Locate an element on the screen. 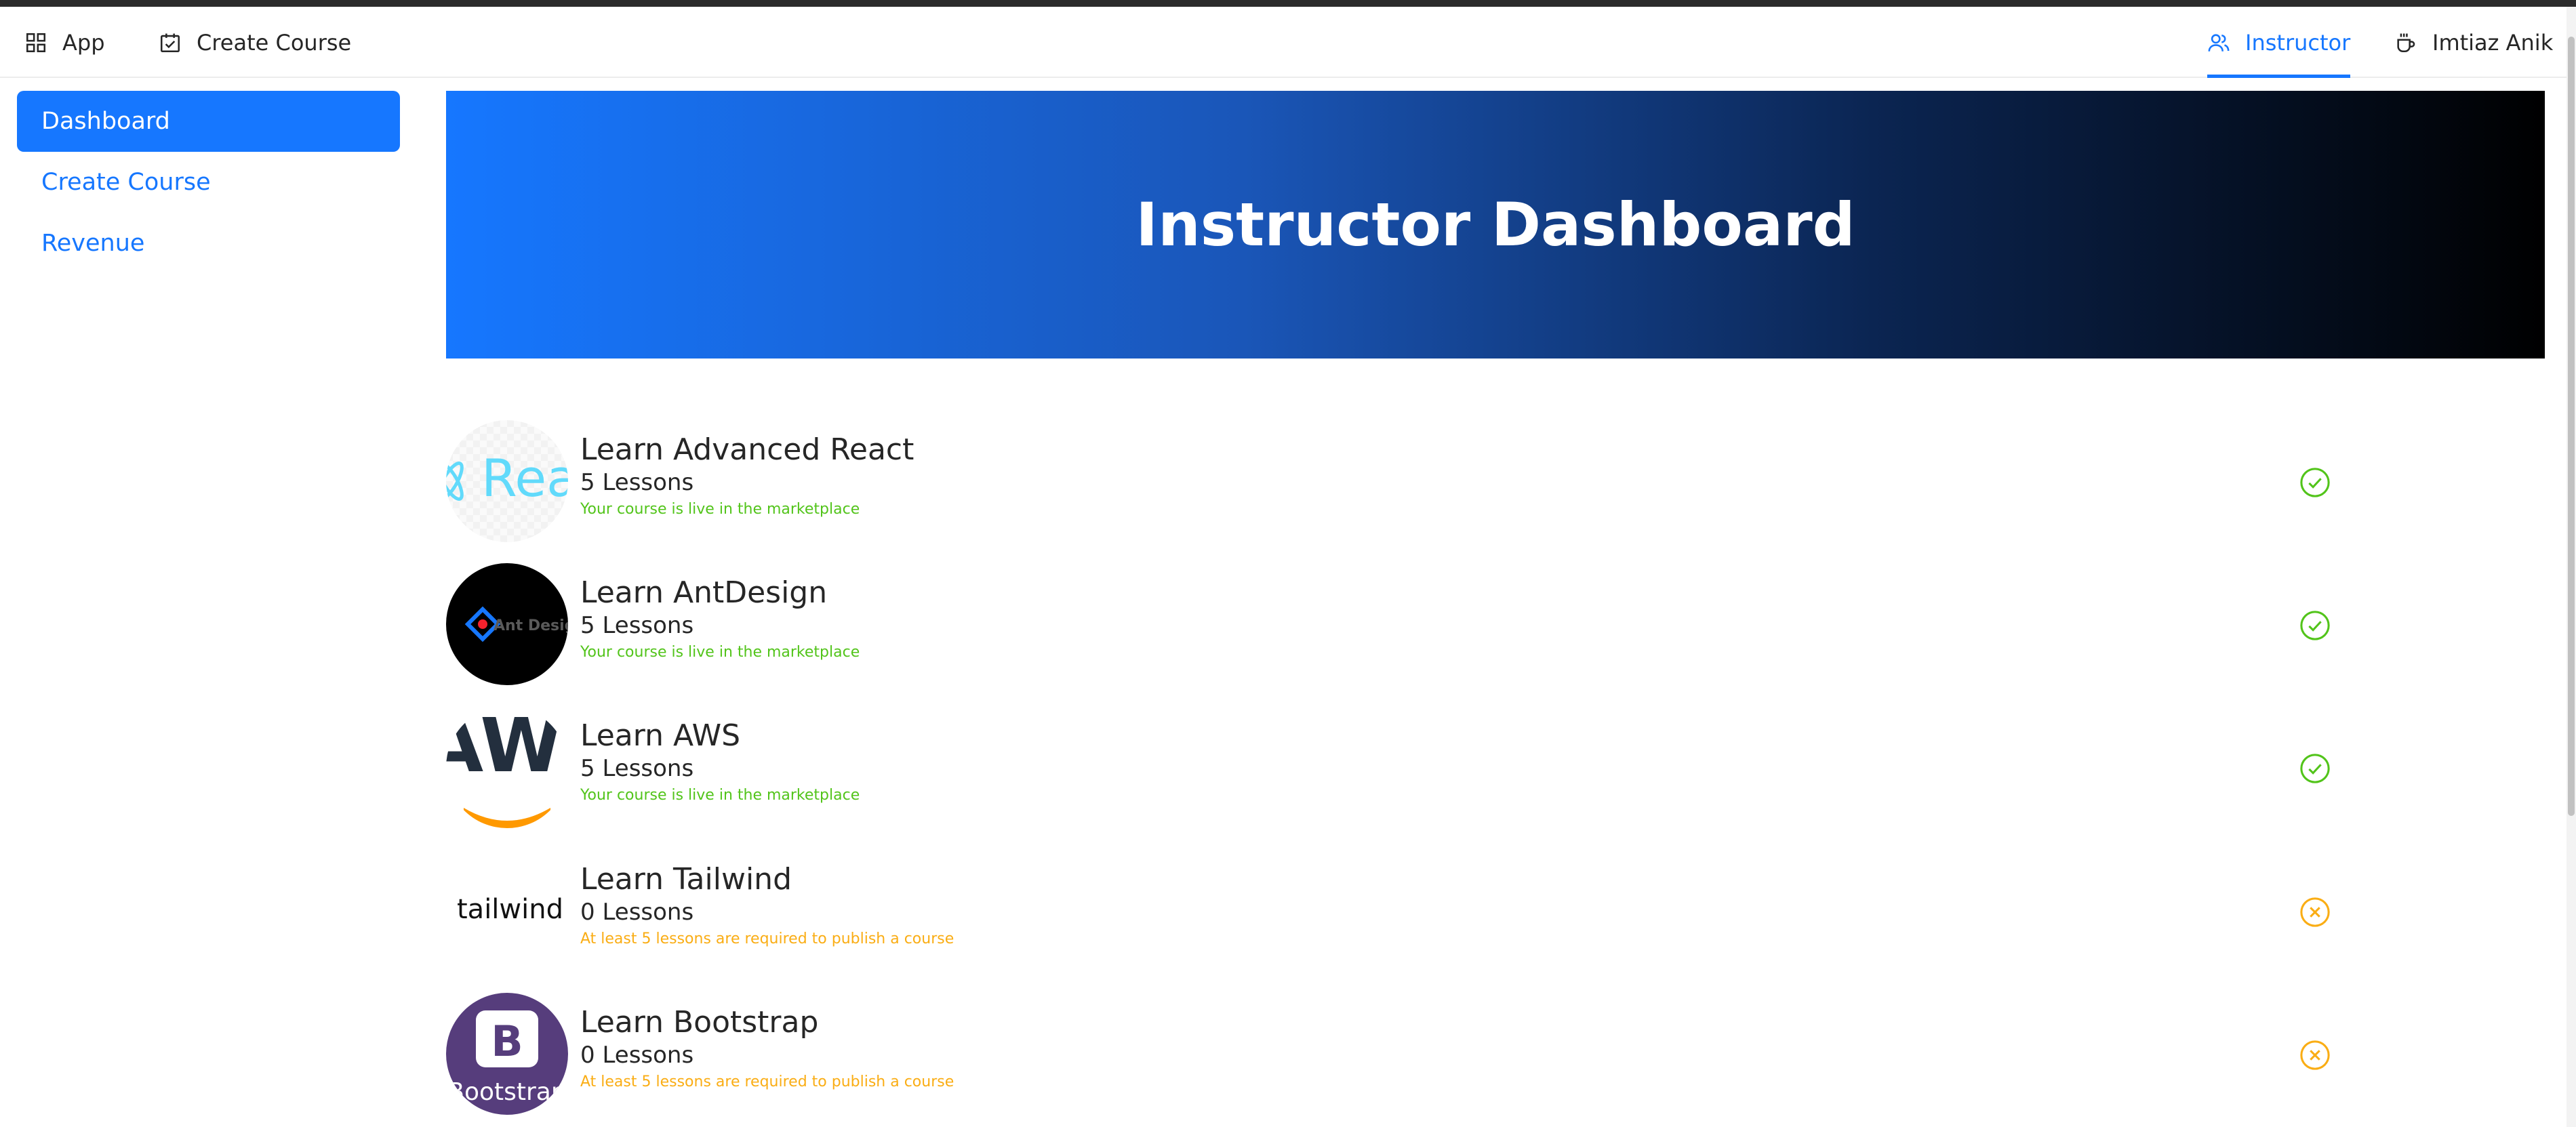  svg-text: tailwind is located at coordinates (510, 910).